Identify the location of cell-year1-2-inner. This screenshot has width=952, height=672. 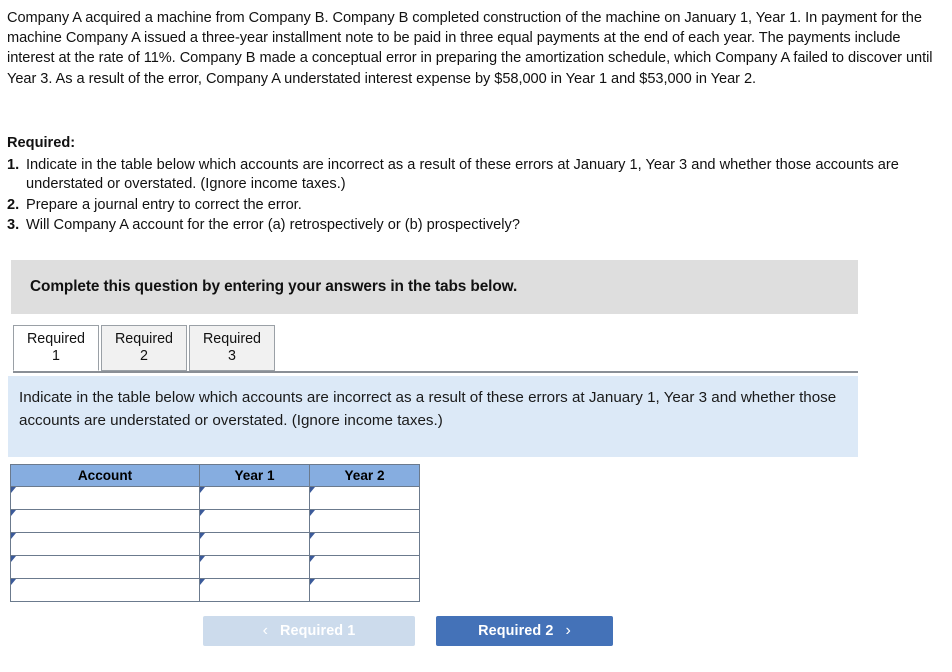
(254, 521).